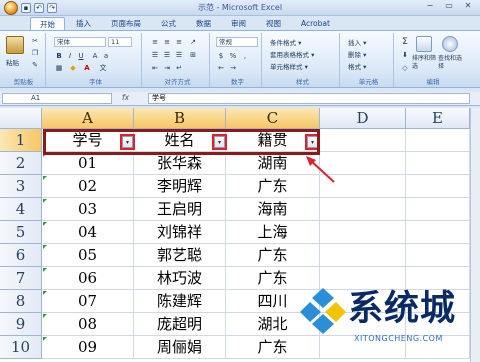  What do you see at coordinates (451, 63) in the screenshot?
I see `find-select-button: 查找和选择` at bounding box center [451, 63].